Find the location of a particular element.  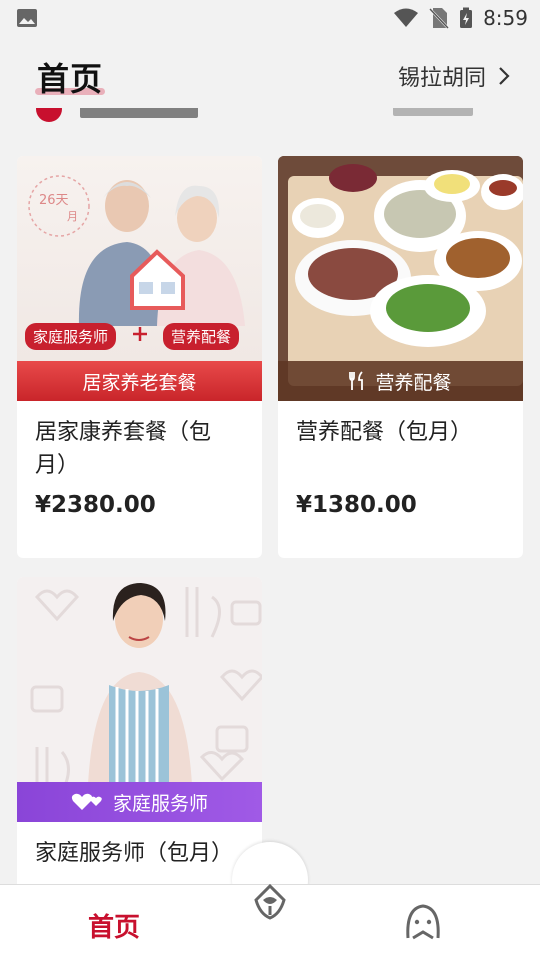

svg-text: 26天 is located at coordinates (54, 200).